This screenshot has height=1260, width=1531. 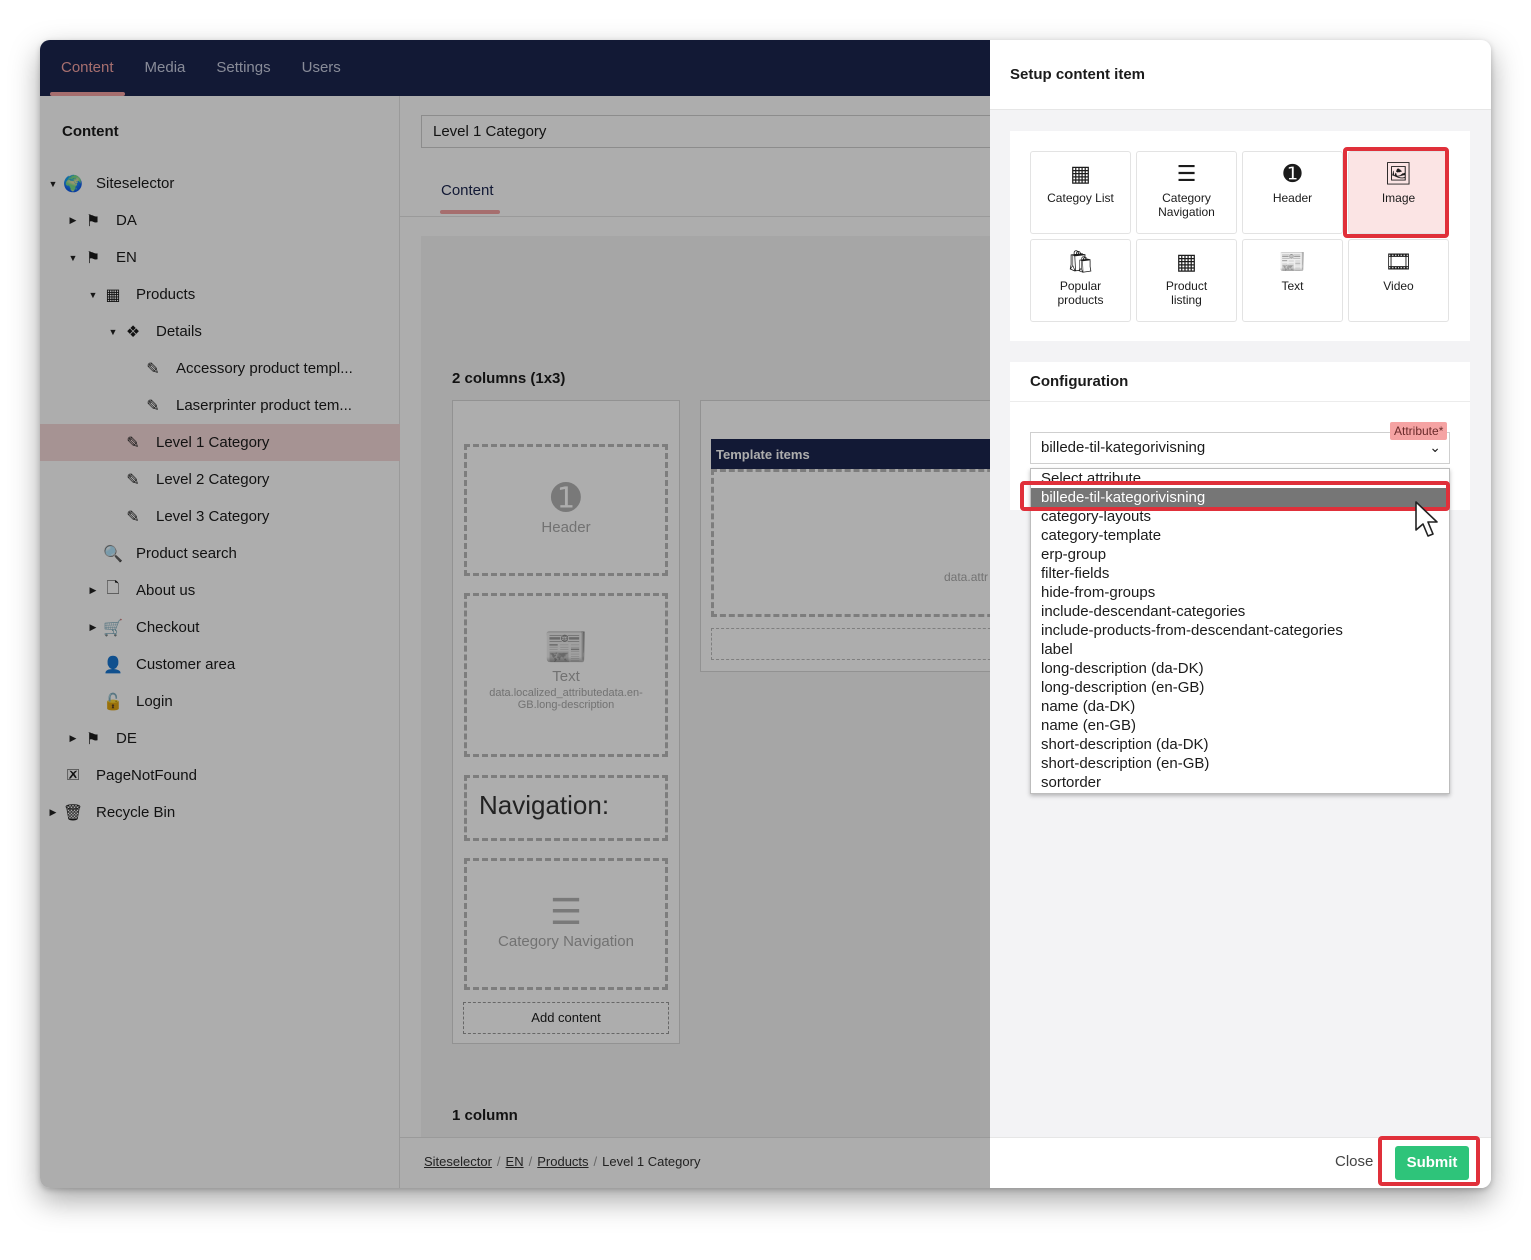 What do you see at coordinates (1240, 782) in the screenshot?
I see `dropdown-option: sortorder` at bounding box center [1240, 782].